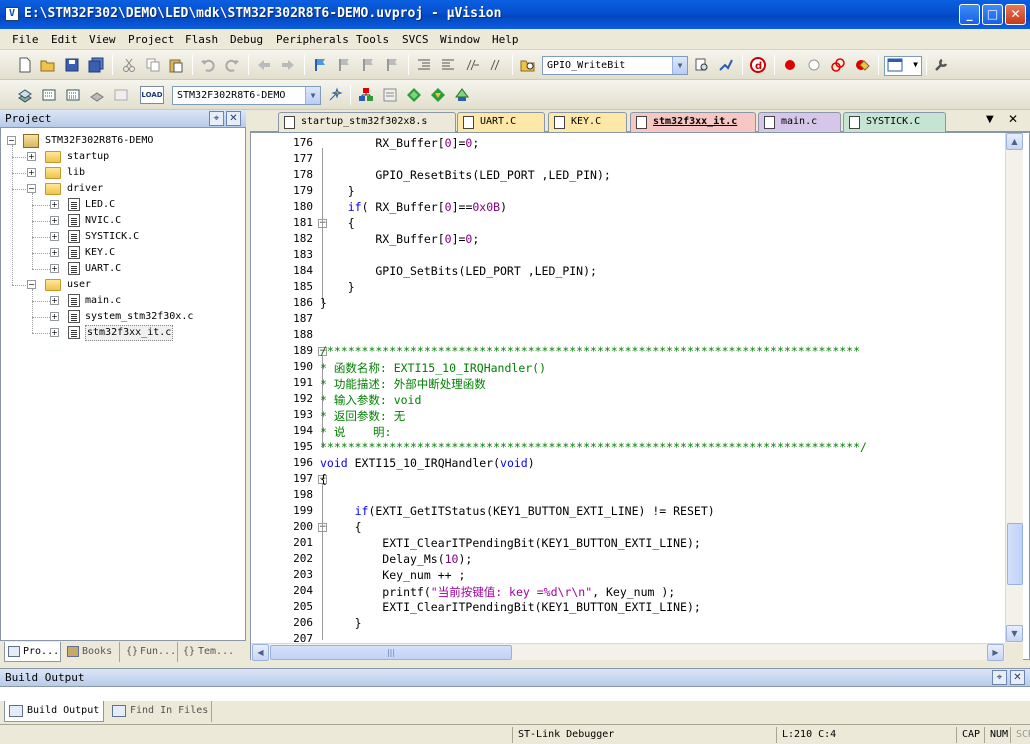  I want to click on comment-icon, so click(472, 65).